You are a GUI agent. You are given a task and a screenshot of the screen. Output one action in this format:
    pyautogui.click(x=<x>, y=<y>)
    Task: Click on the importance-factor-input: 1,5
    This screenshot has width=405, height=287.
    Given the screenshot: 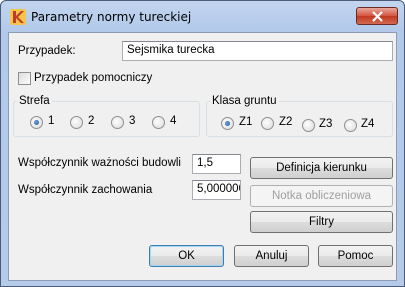 What is the action you would take?
    pyautogui.click(x=216, y=164)
    